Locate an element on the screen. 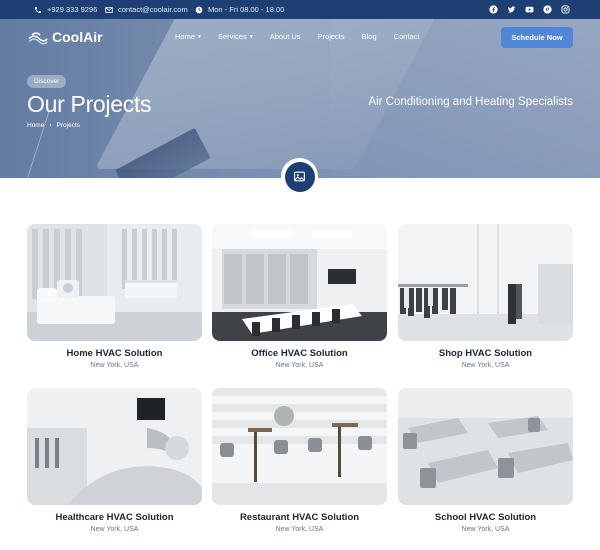 This screenshot has height=550, width=600. project-card-shop: Shop HVAC Solution New York, USA is located at coordinates (485, 296).